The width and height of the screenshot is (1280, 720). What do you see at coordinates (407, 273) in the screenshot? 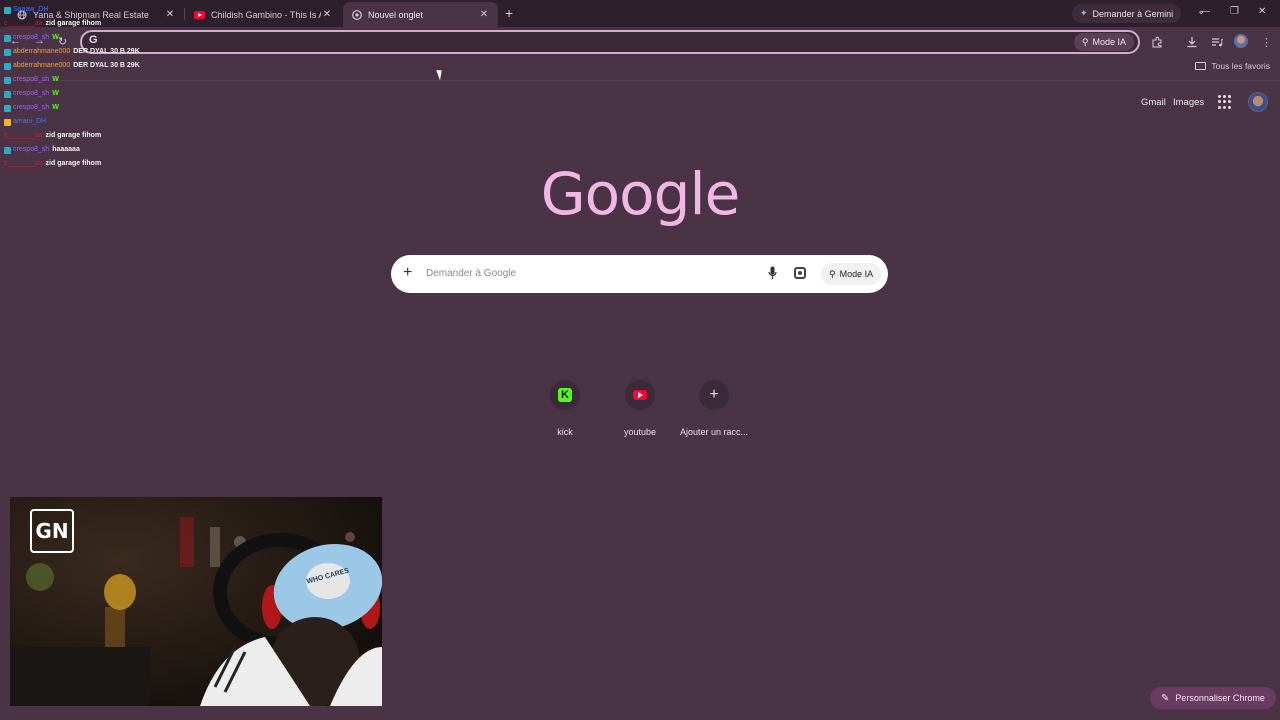
I see `add-attachment-icon: +` at bounding box center [407, 273].